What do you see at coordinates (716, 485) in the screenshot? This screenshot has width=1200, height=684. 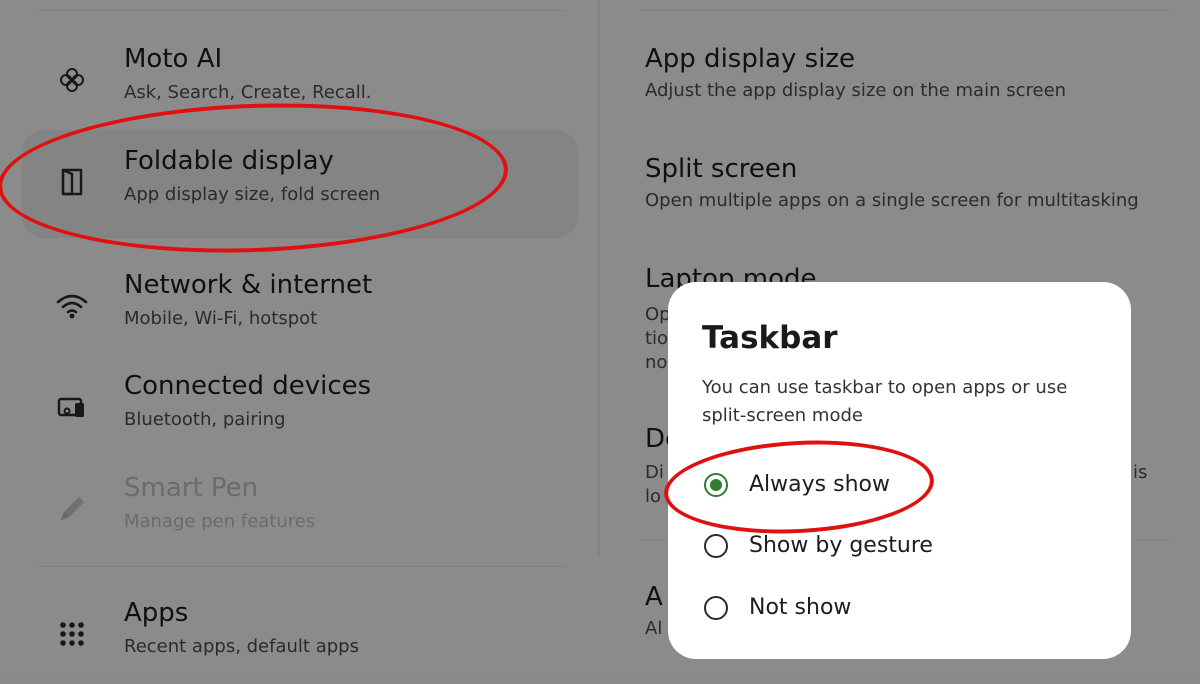 I see `radio-selected-icon` at bounding box center [716, 485].